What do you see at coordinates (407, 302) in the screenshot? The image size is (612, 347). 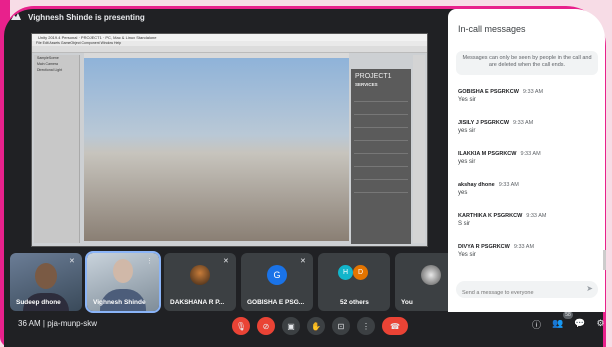 I see `participant-name: You` at bounding box center [407, 302].